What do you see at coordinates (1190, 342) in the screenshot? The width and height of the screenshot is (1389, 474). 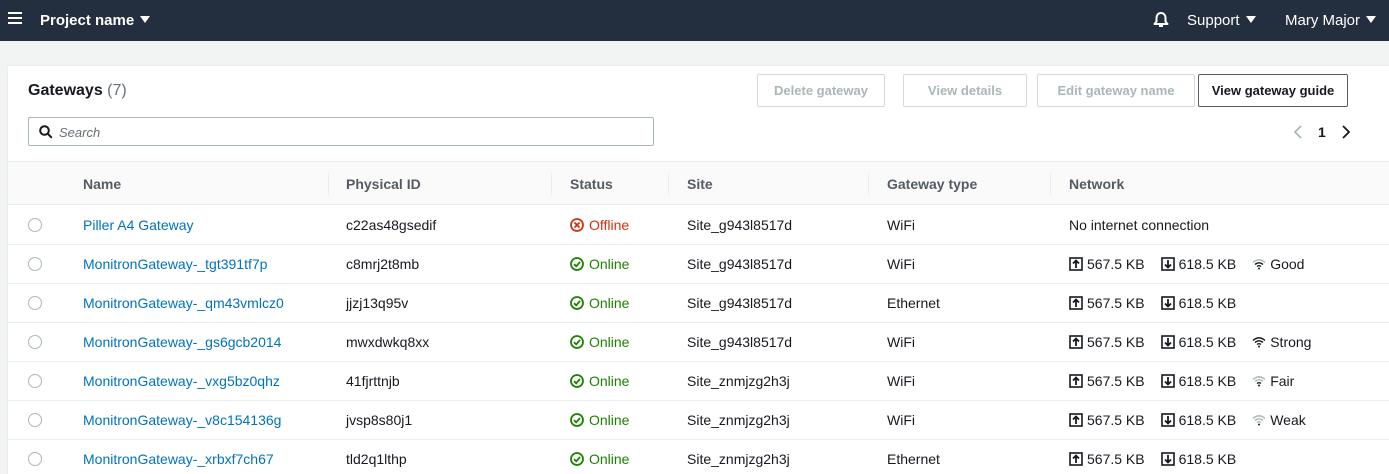 I see `network-cell: 567.5 KB 618.5 KB Strong` at bounding box center [1190, 342].